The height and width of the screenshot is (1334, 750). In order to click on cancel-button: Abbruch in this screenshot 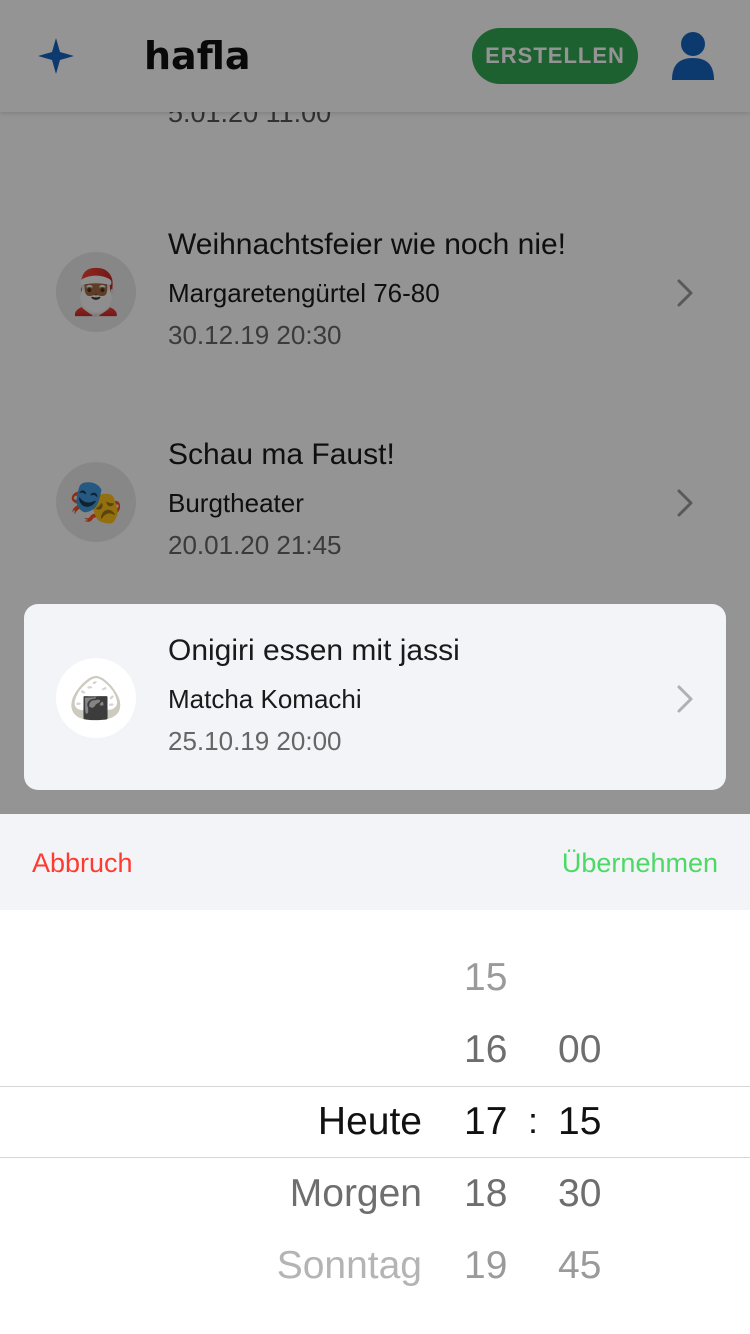, I will do `click(82, 863)`.